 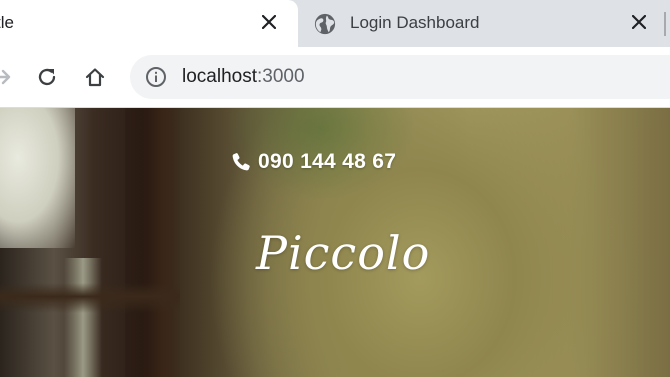 What do you see at coordinates (7, 22) in the screenshot?
I see `tab-title: tle` at bounding box center [7, 22].